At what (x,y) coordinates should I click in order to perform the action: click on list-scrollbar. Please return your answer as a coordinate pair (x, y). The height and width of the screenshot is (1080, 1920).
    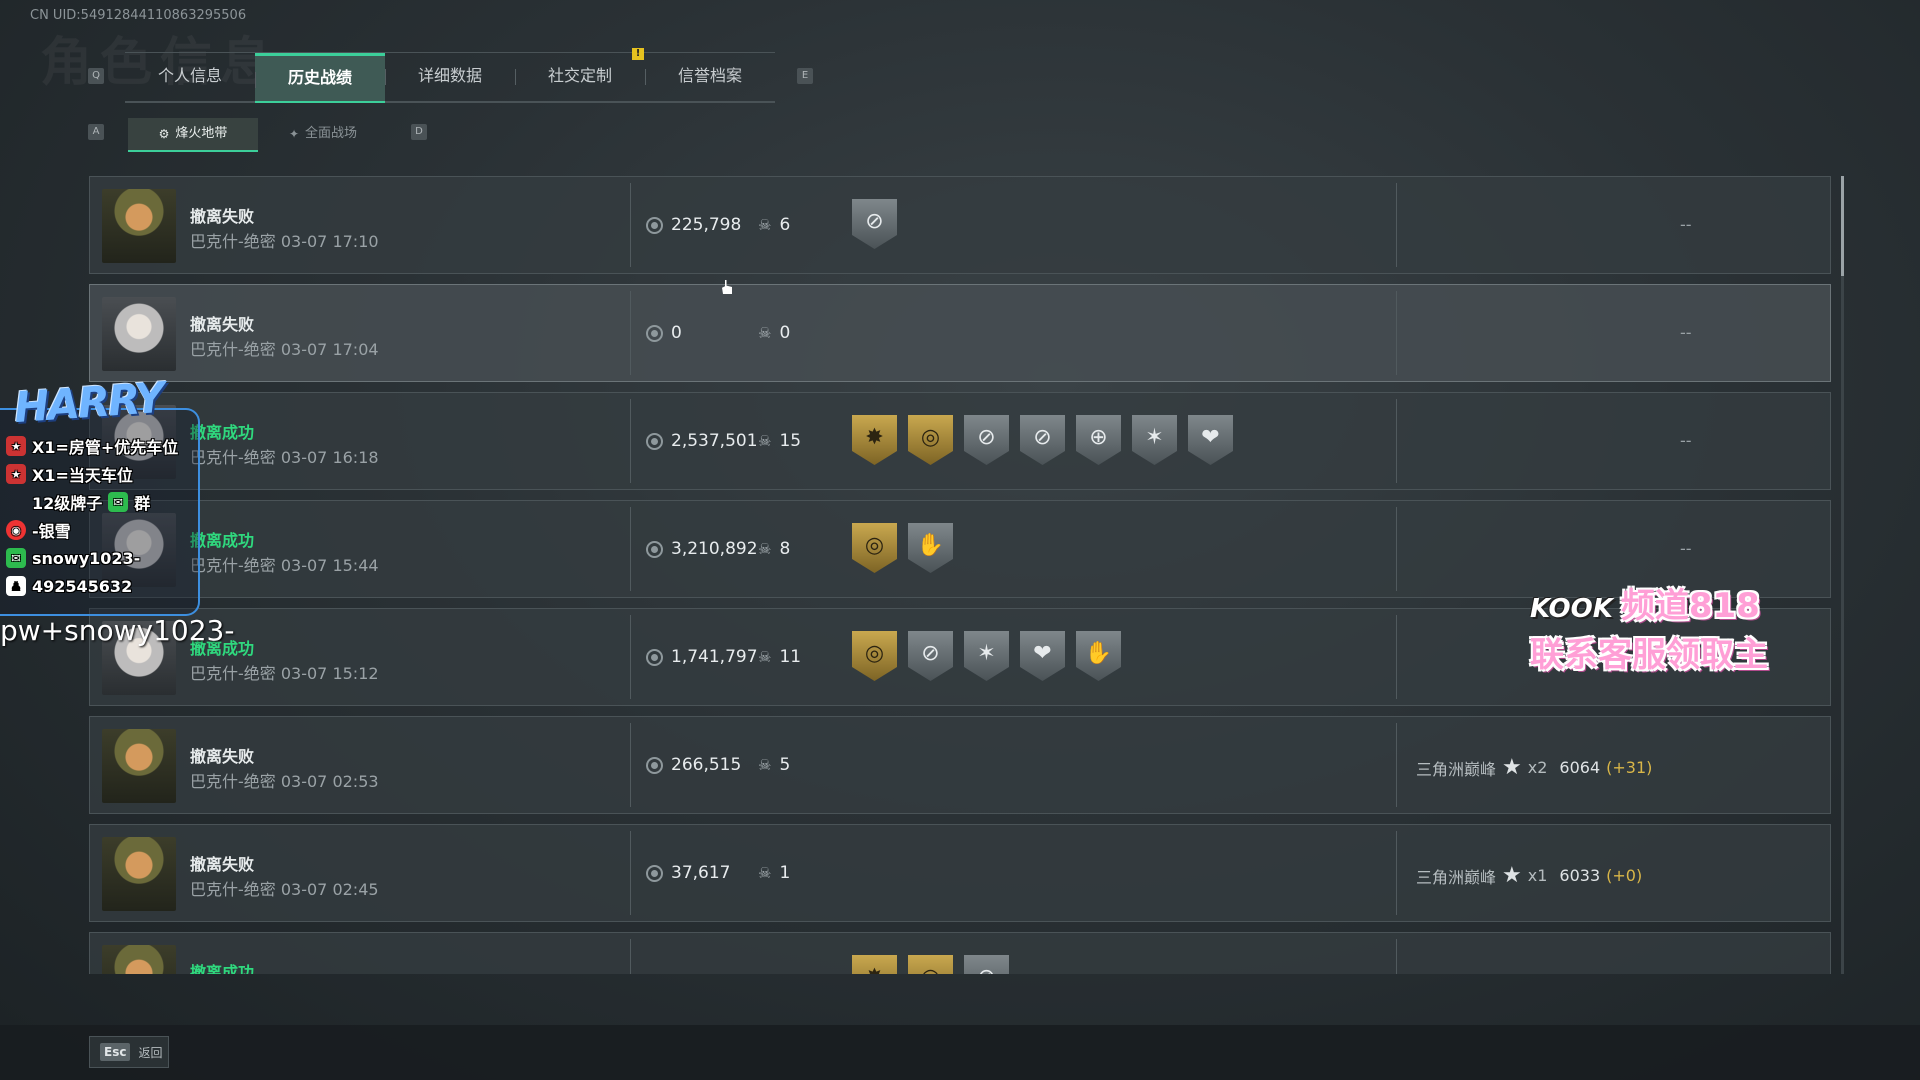
    Looking at the image, I should click on (1842, 575).